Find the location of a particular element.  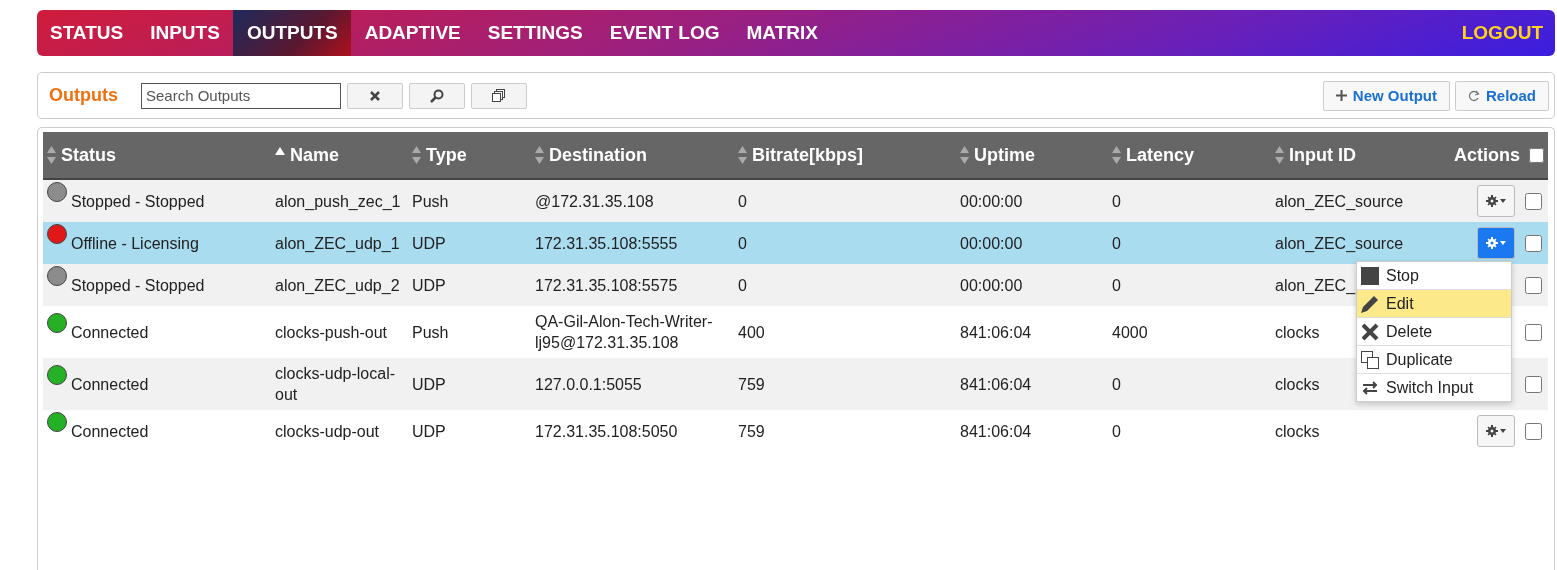

reload-button: Reload is located at coordinates (1502, 95).